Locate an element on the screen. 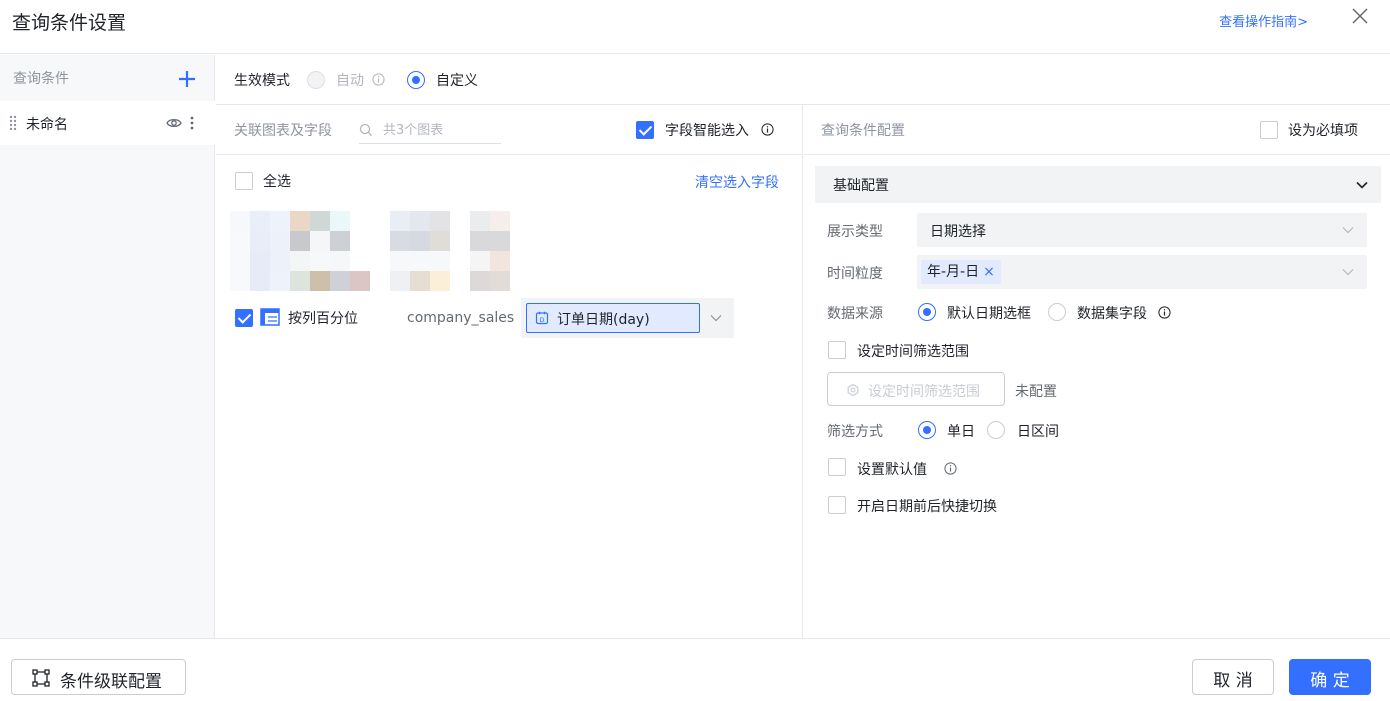 This screenshot has width=1390, height=701. config-title: 查询条件配置 is located at coordinates (863, 131).